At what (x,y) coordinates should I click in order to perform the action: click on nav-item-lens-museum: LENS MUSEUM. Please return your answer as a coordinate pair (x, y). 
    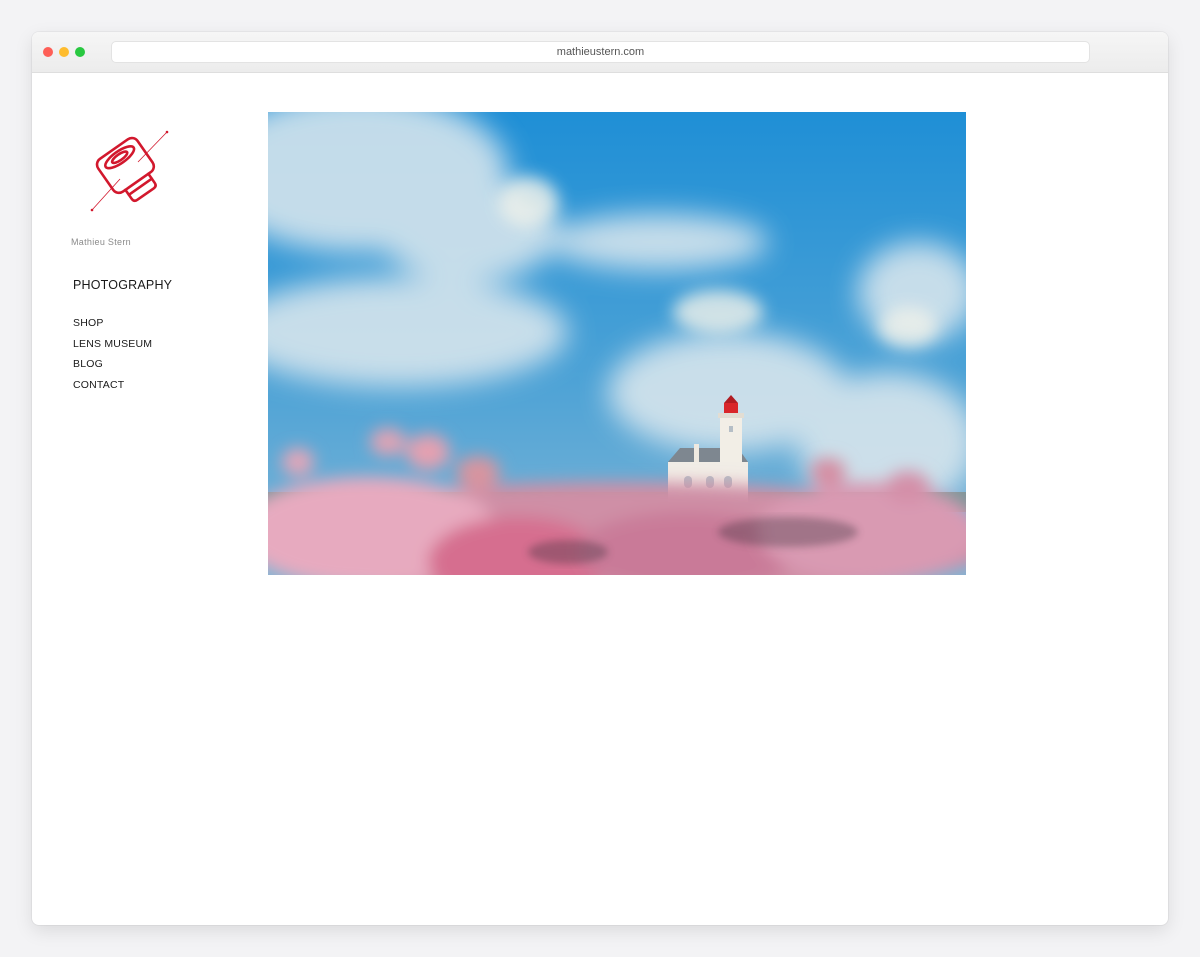
    Looking at the image, I should click on (112, 348).